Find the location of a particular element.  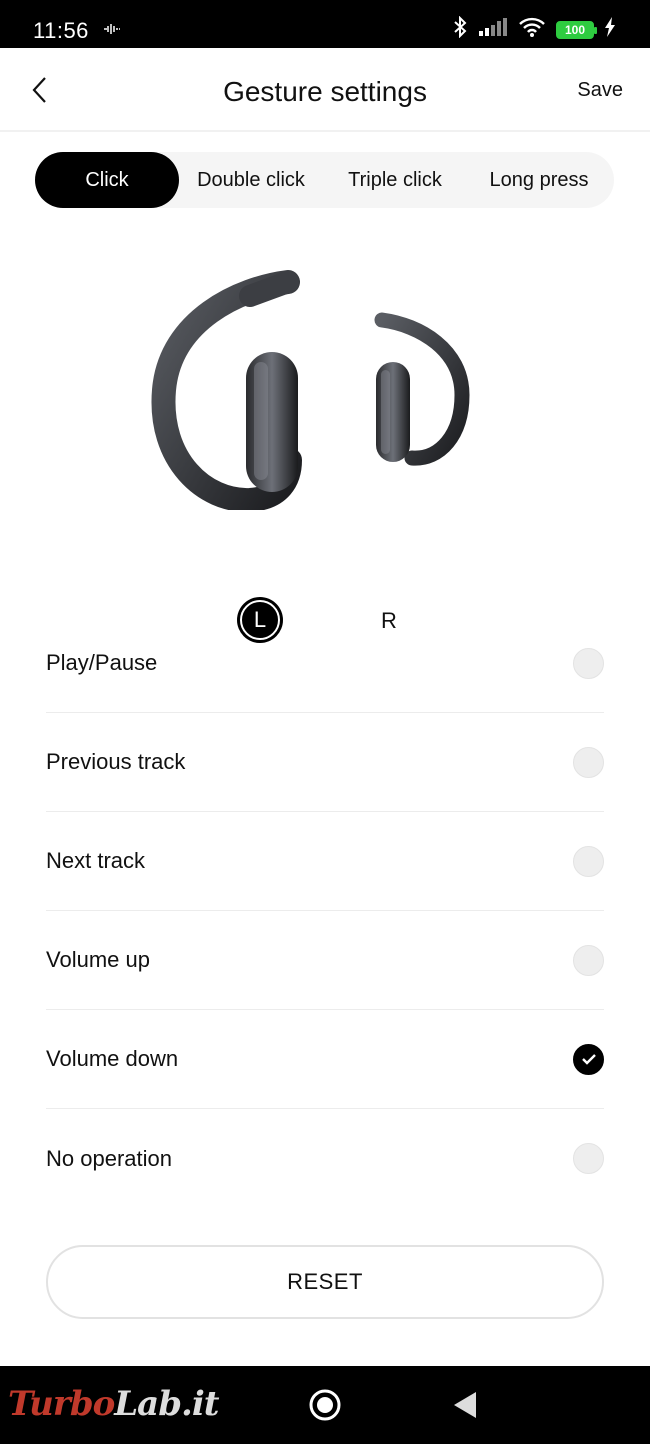

option-label: Next track is located at coordinates (96, 860).